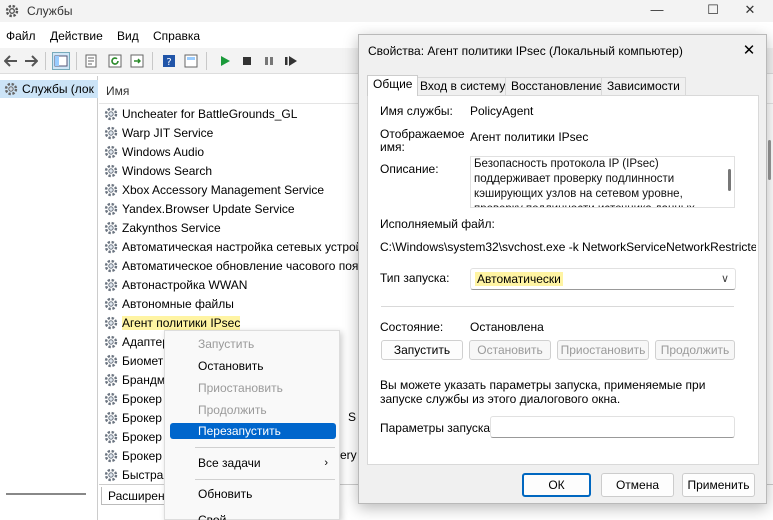 The width and height of the screenshot is (773, 520). Describe the element at coordinates (253, 388) in the screenshot. I see `menu-pause: Приостановить` at that location.